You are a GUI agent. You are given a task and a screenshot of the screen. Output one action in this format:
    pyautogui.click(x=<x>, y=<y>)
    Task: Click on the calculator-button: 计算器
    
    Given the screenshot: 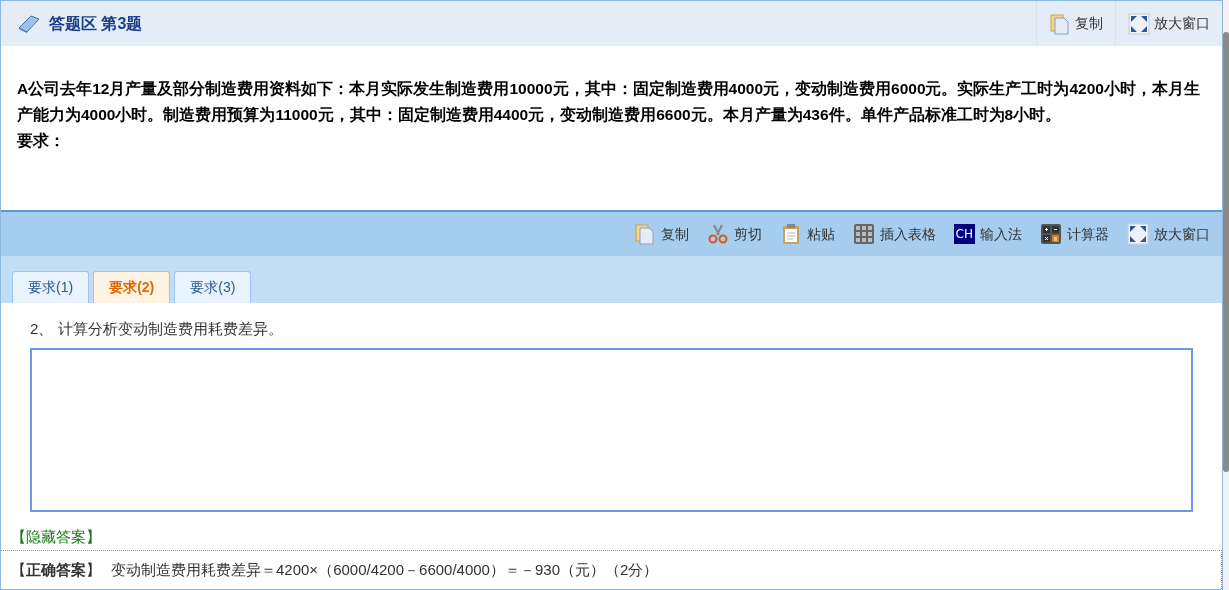 What is the action you would take?
    pyautogui.click(x=1074, y=234)
    